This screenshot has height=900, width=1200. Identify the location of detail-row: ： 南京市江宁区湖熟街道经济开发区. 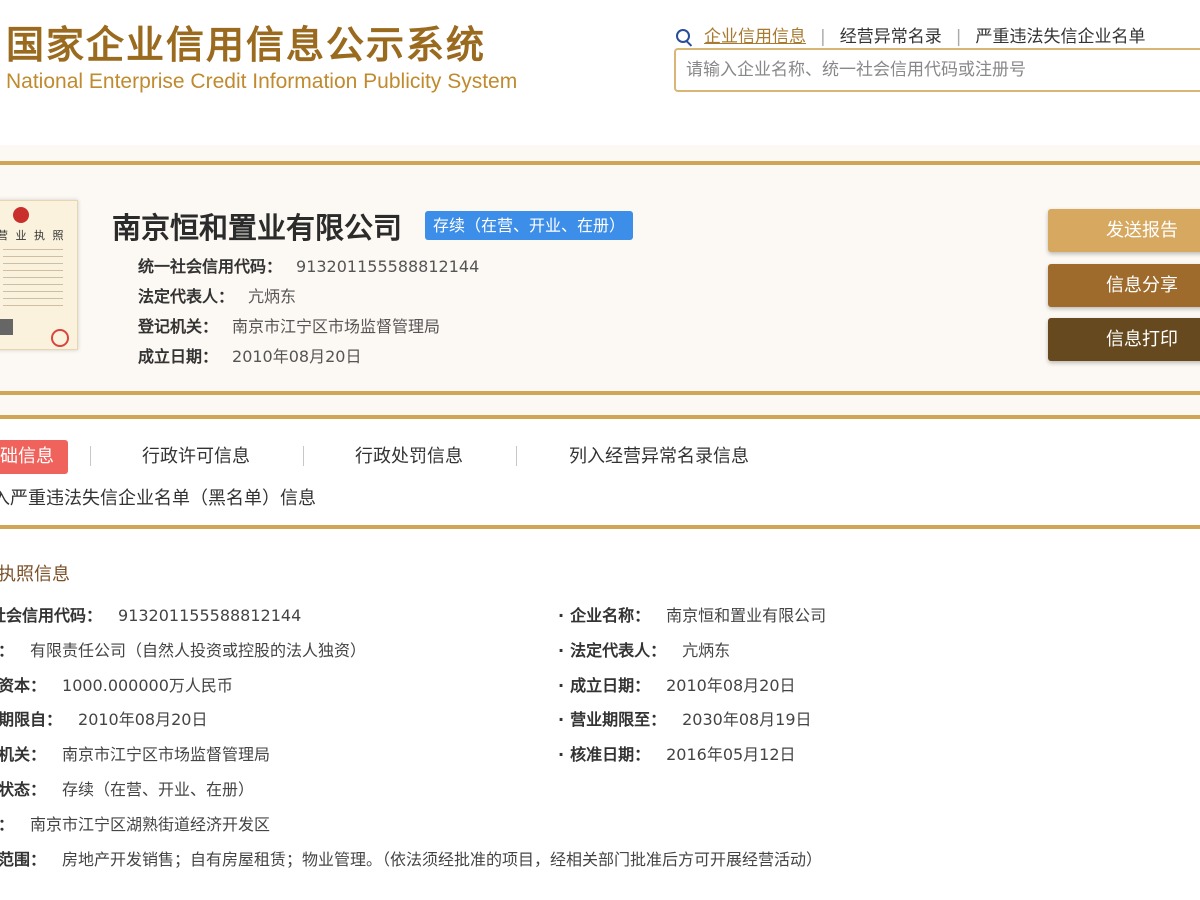
(135, 823).